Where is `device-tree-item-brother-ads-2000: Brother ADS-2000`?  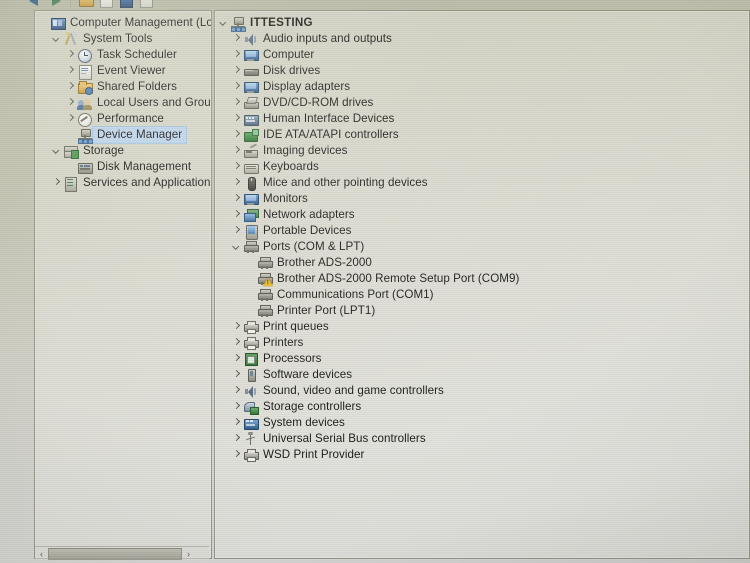 device-tree-item-brother-ads-2000: Brother ADS-2000 is located at coordinates (482, 263).